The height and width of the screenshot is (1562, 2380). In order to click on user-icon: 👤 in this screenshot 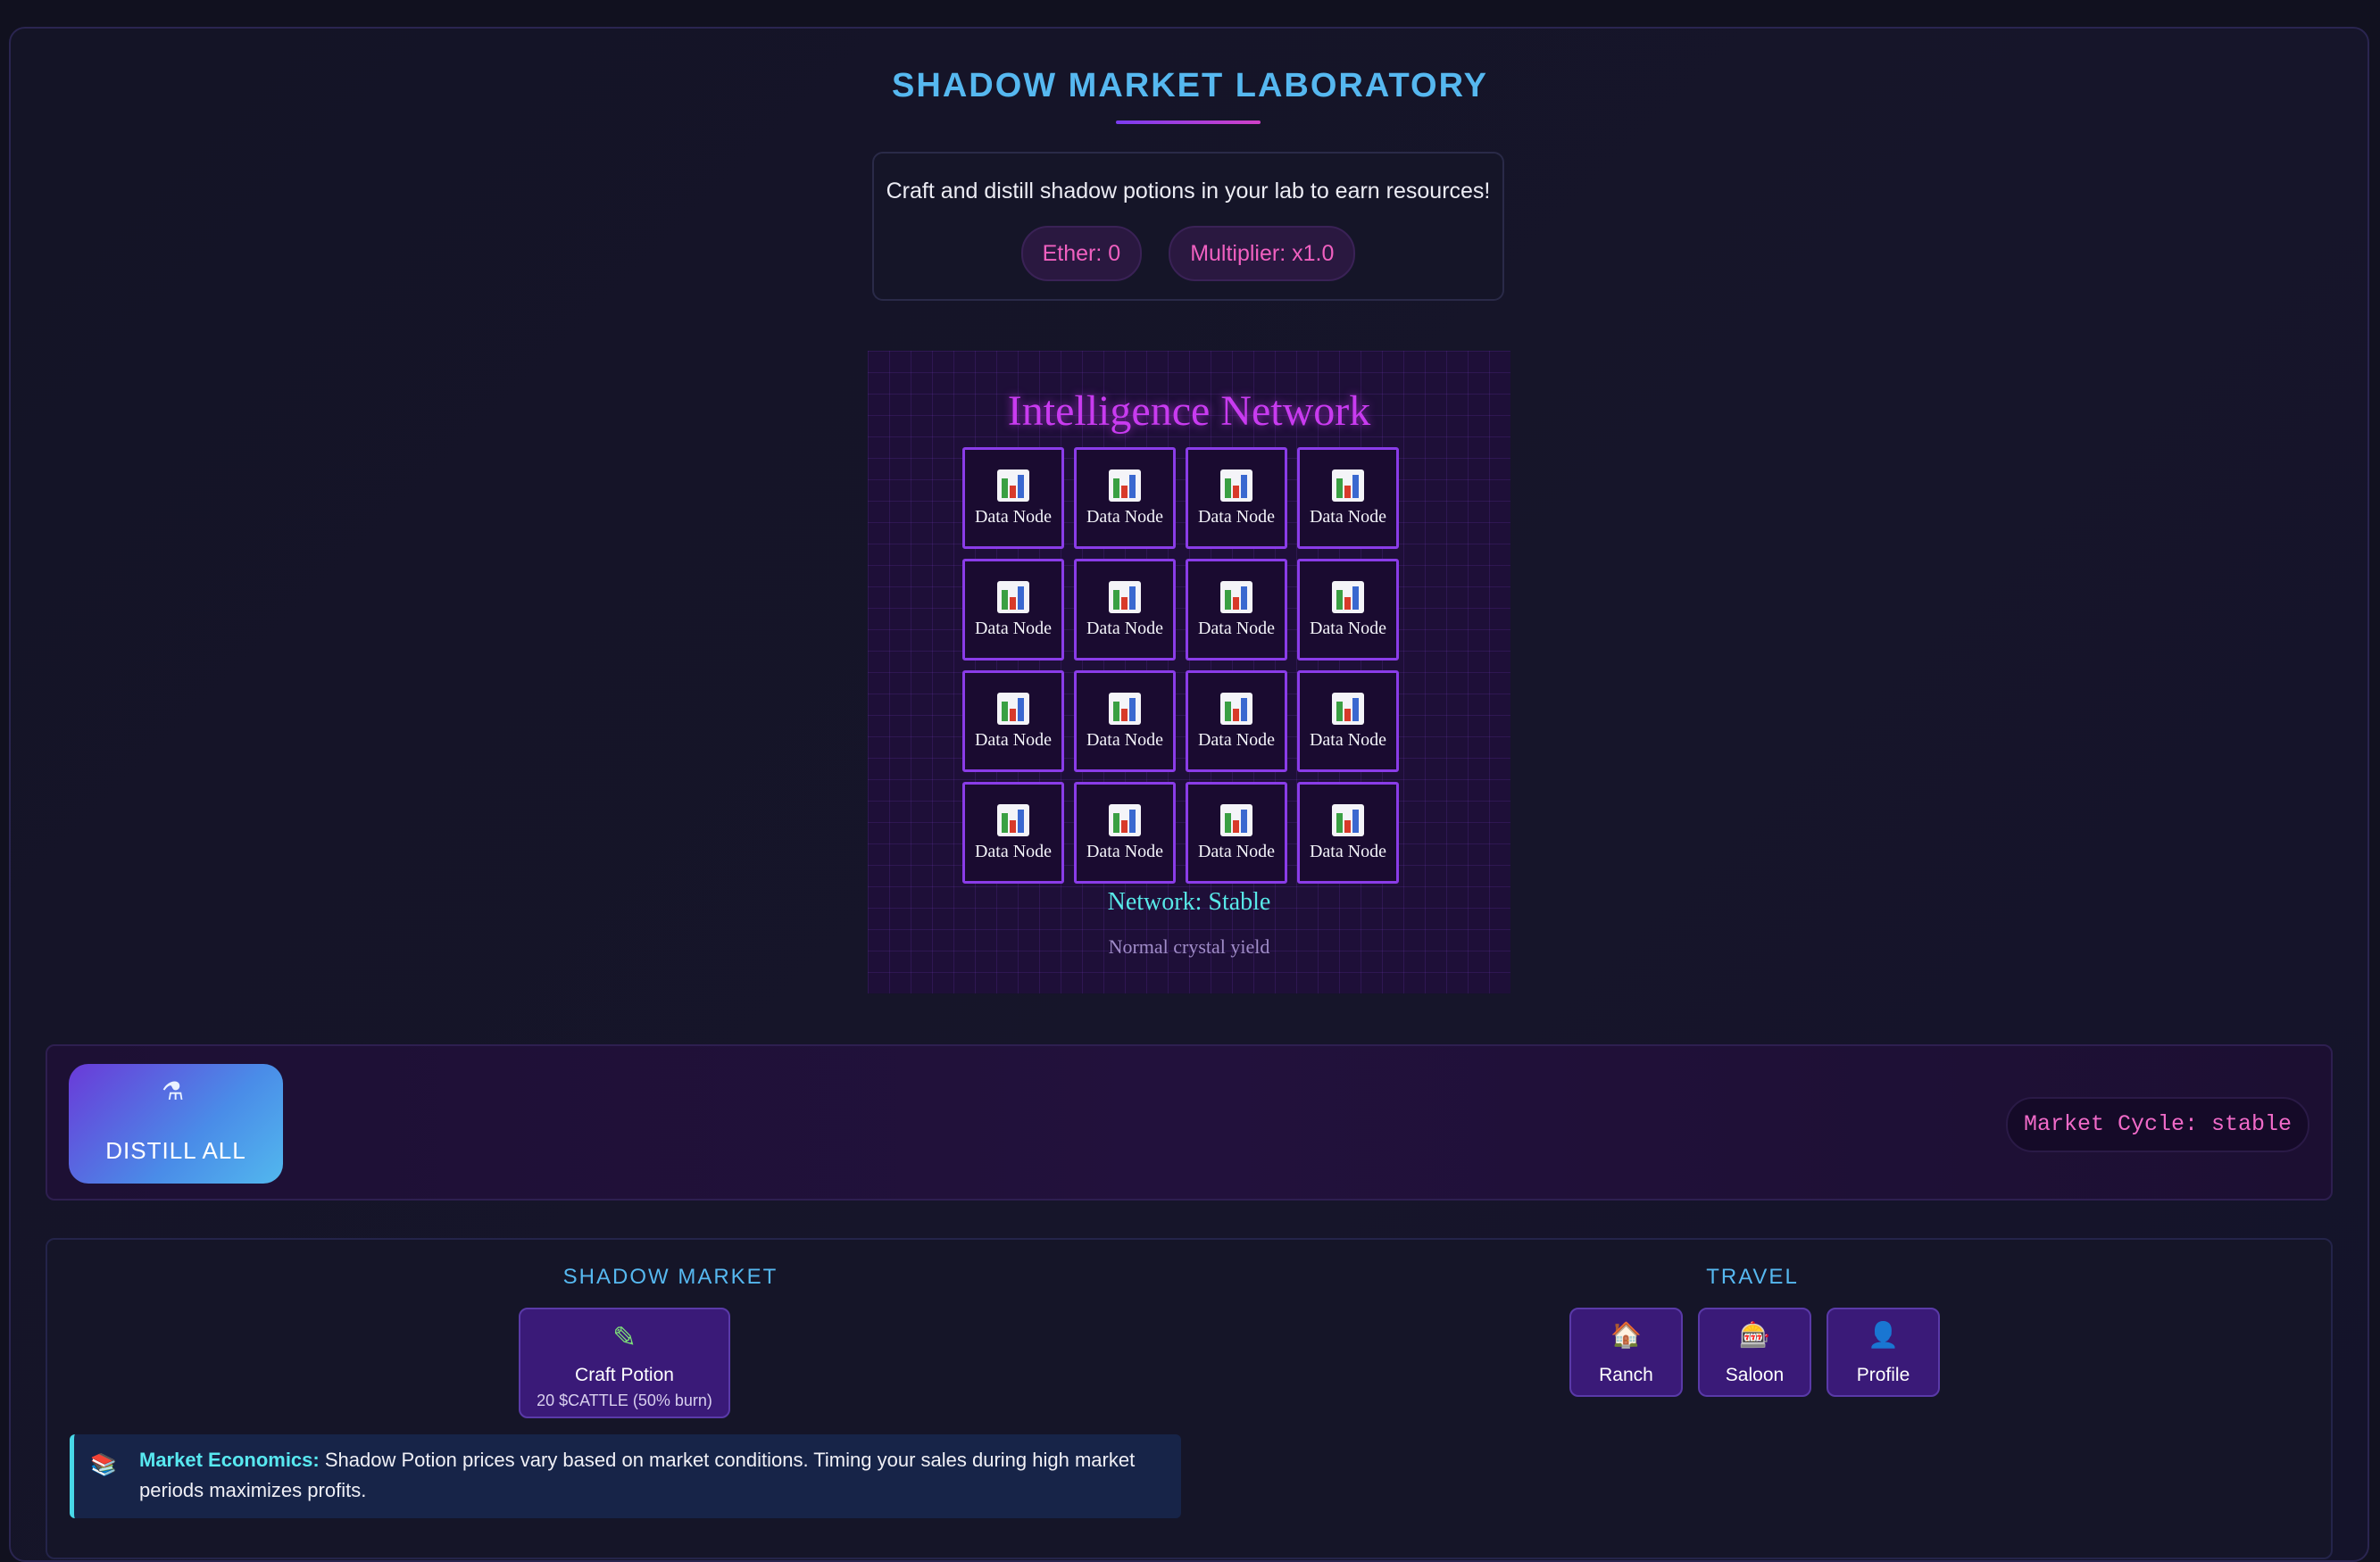, I will do `click(1883, 1335)`.